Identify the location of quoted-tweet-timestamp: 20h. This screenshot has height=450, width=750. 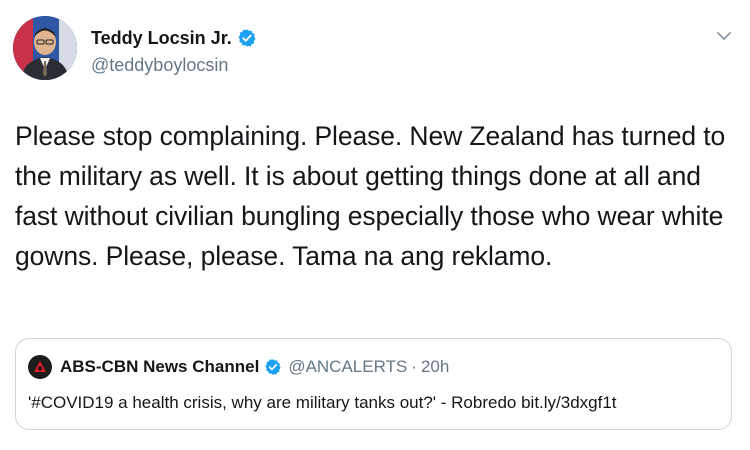
(435, 366).